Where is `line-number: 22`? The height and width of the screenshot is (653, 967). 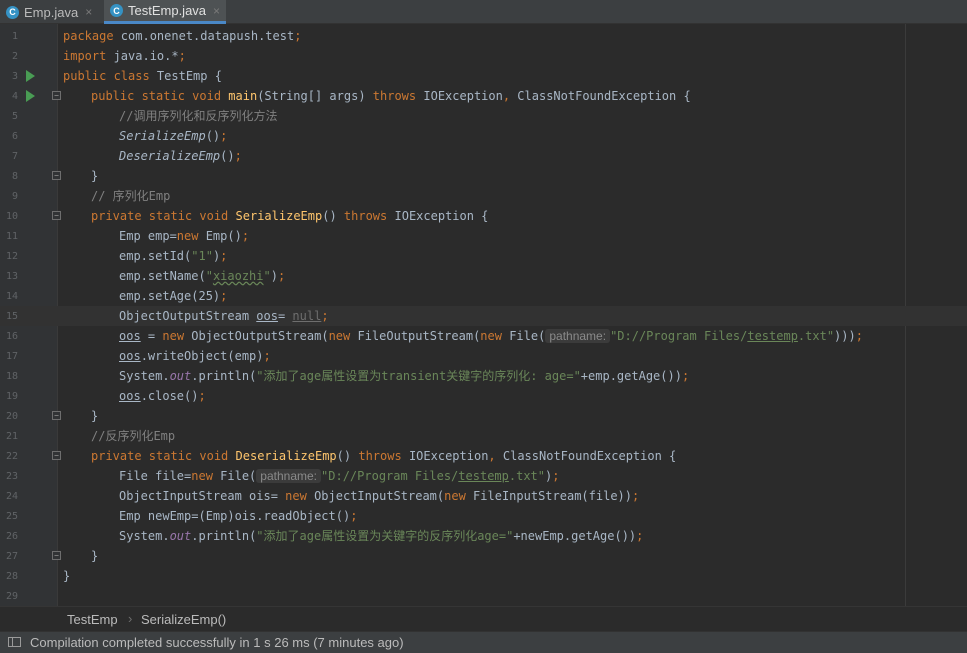 line-number: 22 is located at coordinates (11, 456).